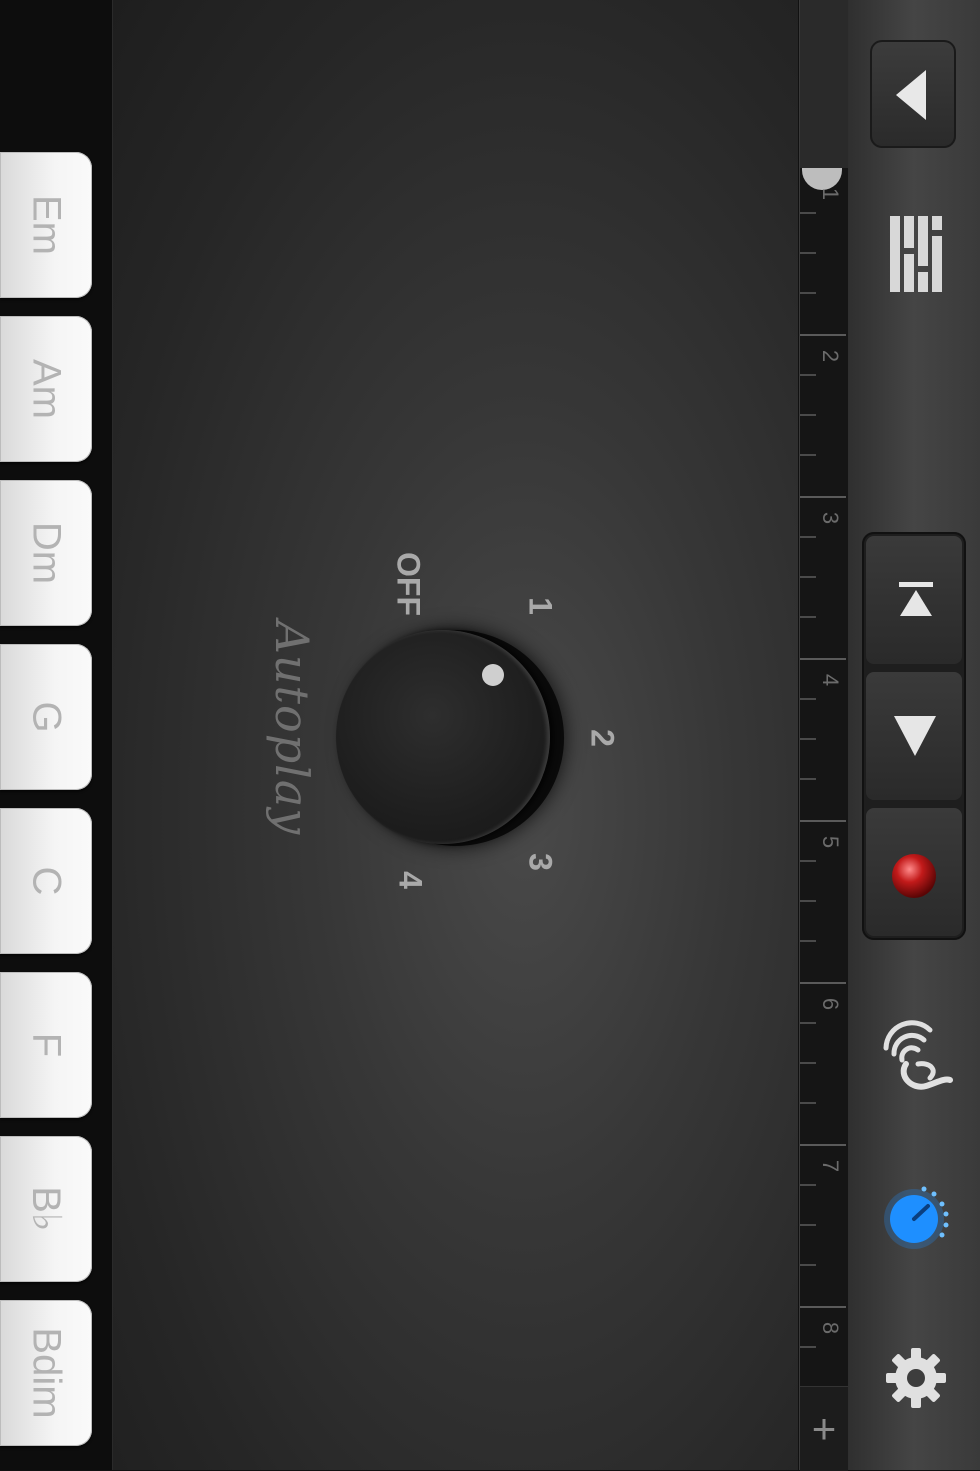  What do you see at coordinates (830, 842) in the screenshot?
I see `bar-number: 5` at bounding box center [830, 842].